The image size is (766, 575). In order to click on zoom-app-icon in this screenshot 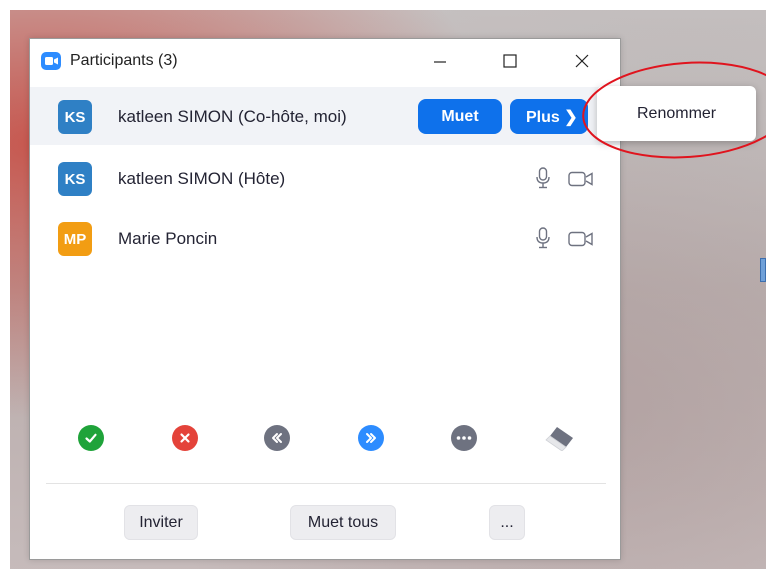, I will do `click(51, 61)`.